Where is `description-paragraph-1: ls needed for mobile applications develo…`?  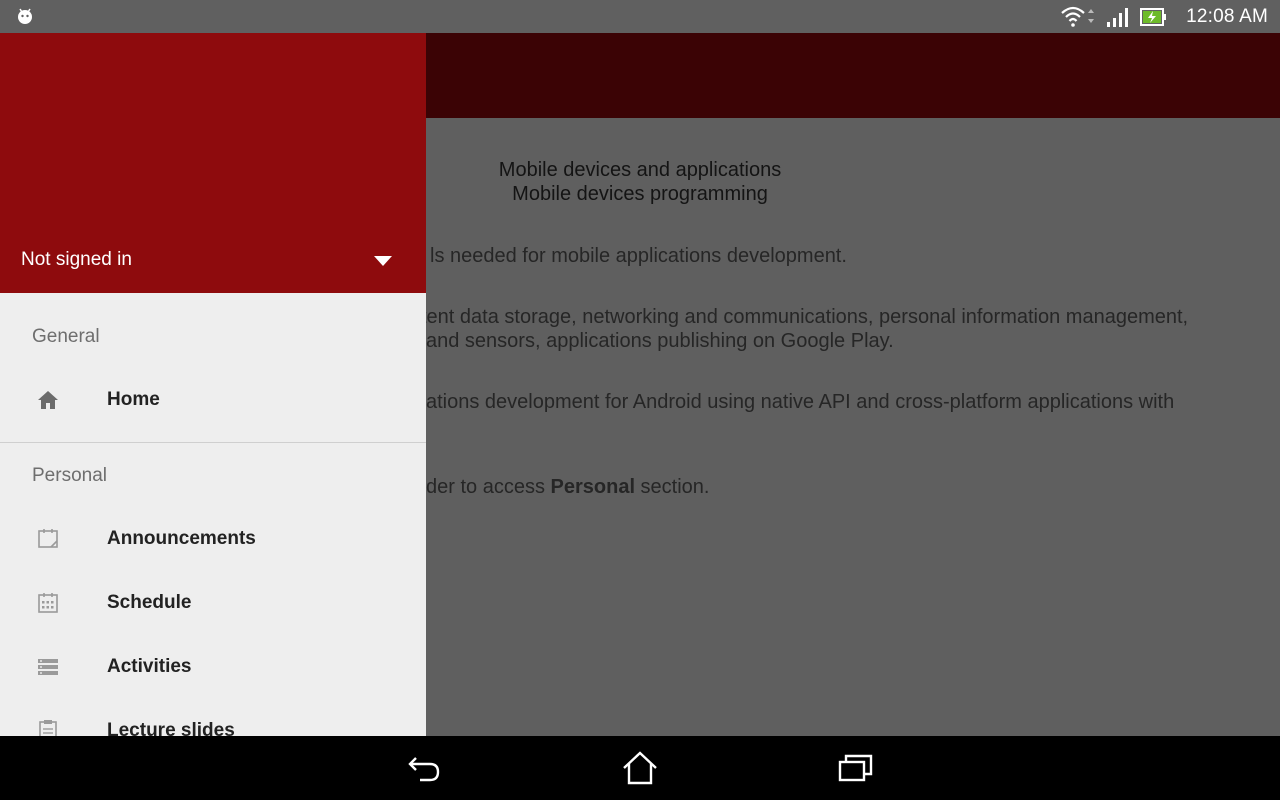 description-paragraph-1: ls needed for mobile applications develo… is located at coordinates (638, 256).